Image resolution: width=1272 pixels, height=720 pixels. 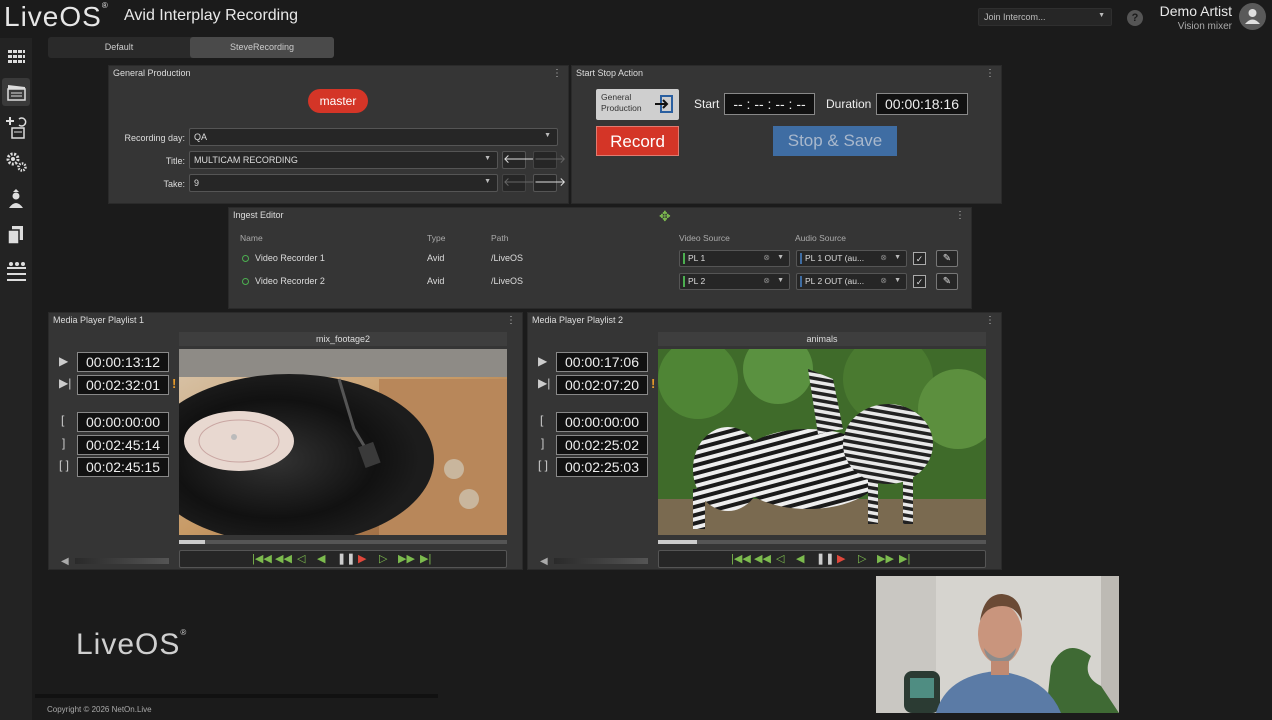 What do you see at coordinates (236, 696) in the screenshot?
I see `scrollbar` at bounding box center [236, 696].